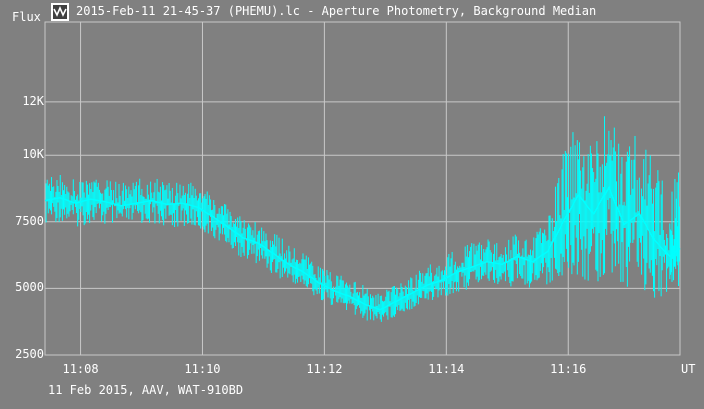 This screenshot has width=704, height=409. Describe the element at coordinates (33, 100) in the screenshot. I see `y-tick-label: 12K` at that location.